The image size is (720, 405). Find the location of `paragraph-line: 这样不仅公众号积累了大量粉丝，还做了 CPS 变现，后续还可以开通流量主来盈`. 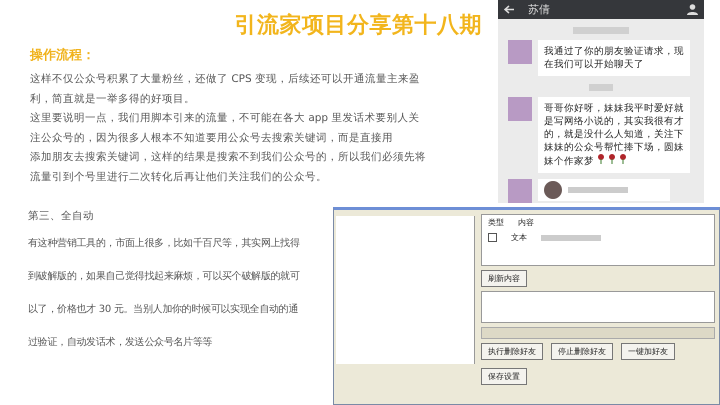

paragraph-line: 这样不仅公众号积累了大量粉丝，还做了 CPS 变现，后续还可以开通流量主来盈 is located at coordinates (225, 79).